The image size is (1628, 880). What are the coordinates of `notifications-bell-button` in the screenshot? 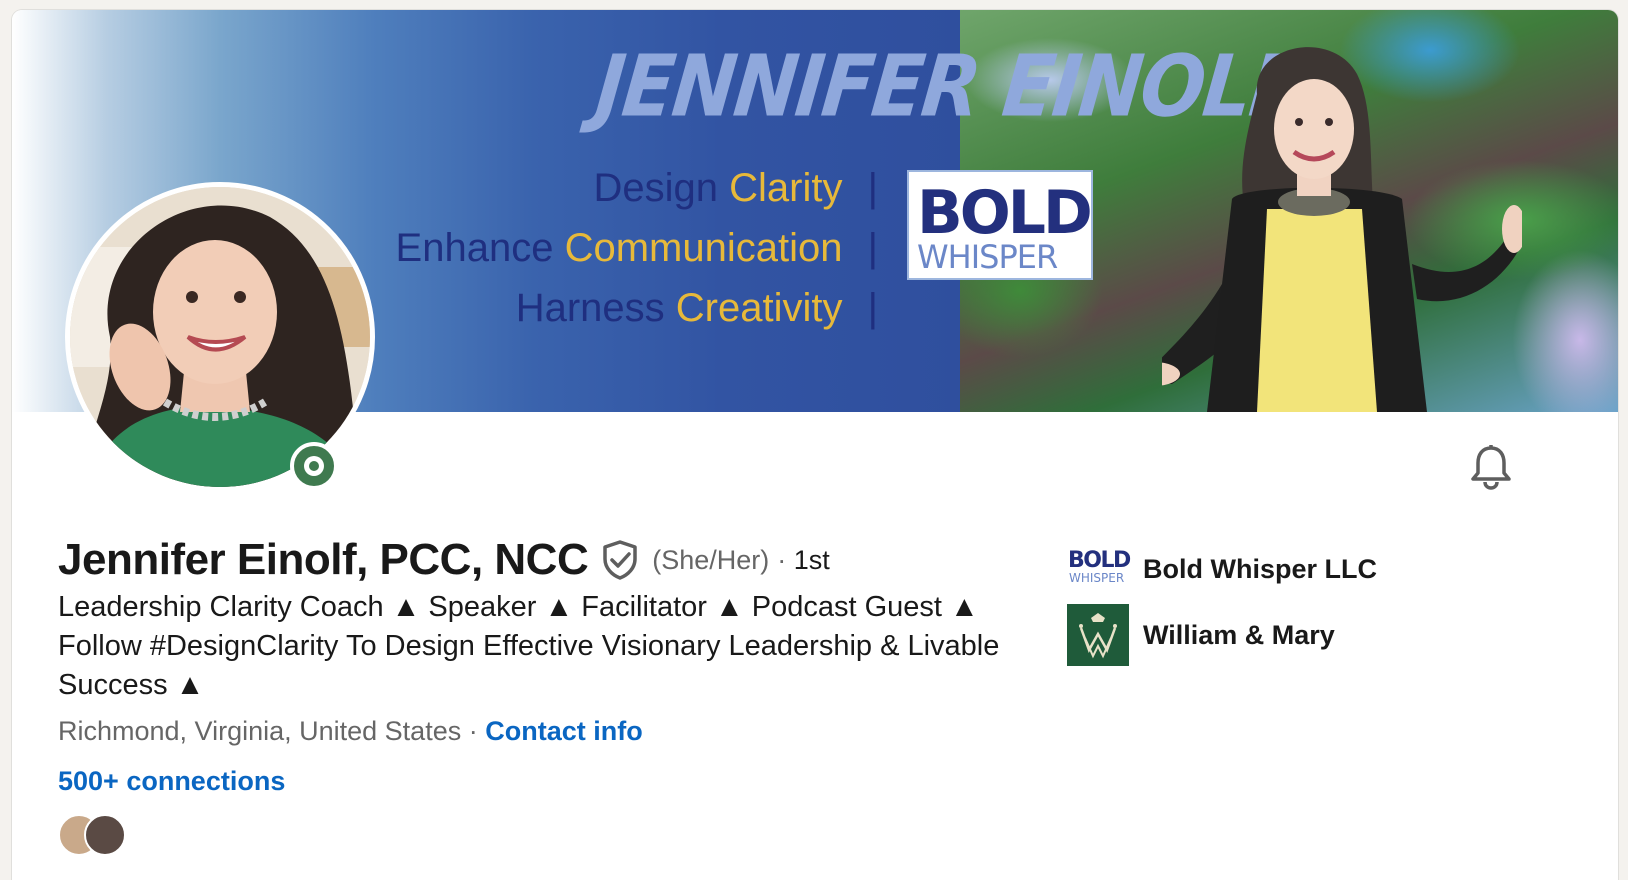 It's located at (1491, 467).